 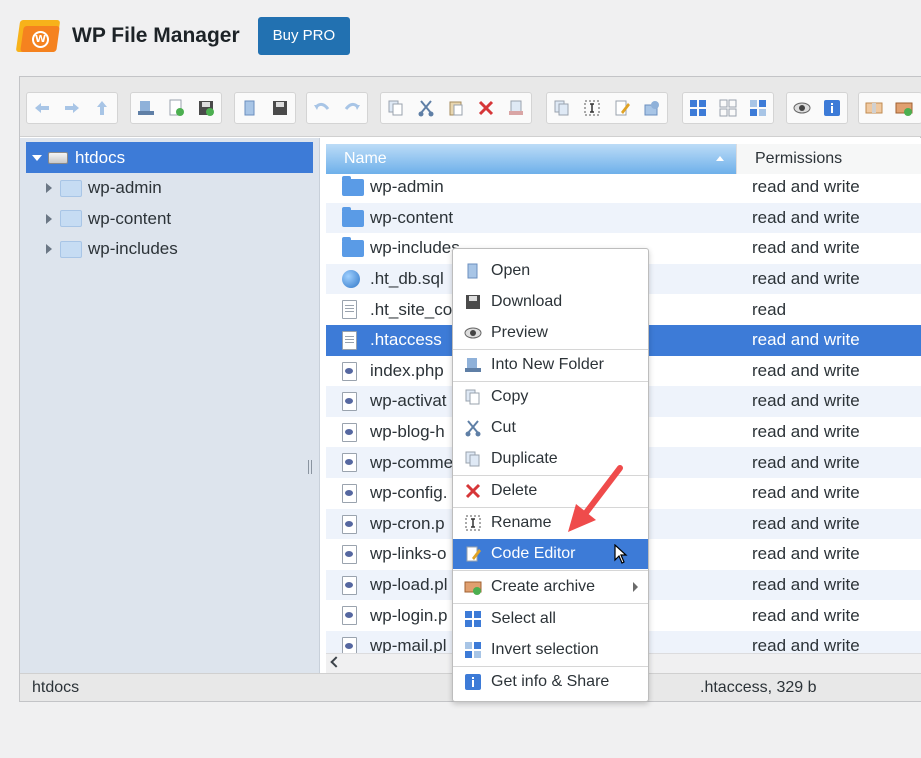 I want to click on undo-button, so click(x=322, y=108).